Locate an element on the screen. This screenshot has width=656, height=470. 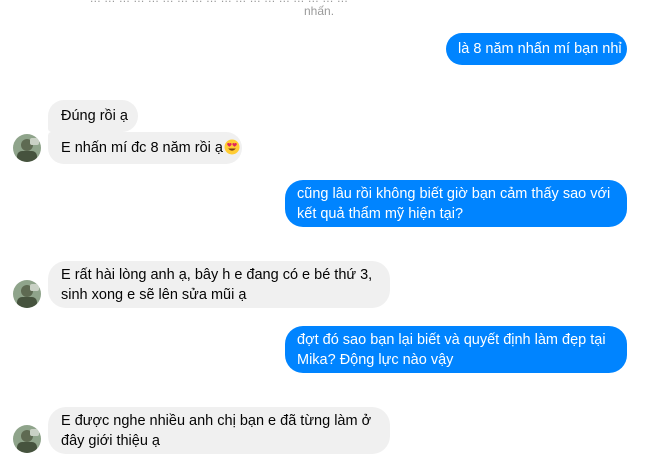
incoming-message: Đúng rồi ạ is located at coordinates (93, 116).